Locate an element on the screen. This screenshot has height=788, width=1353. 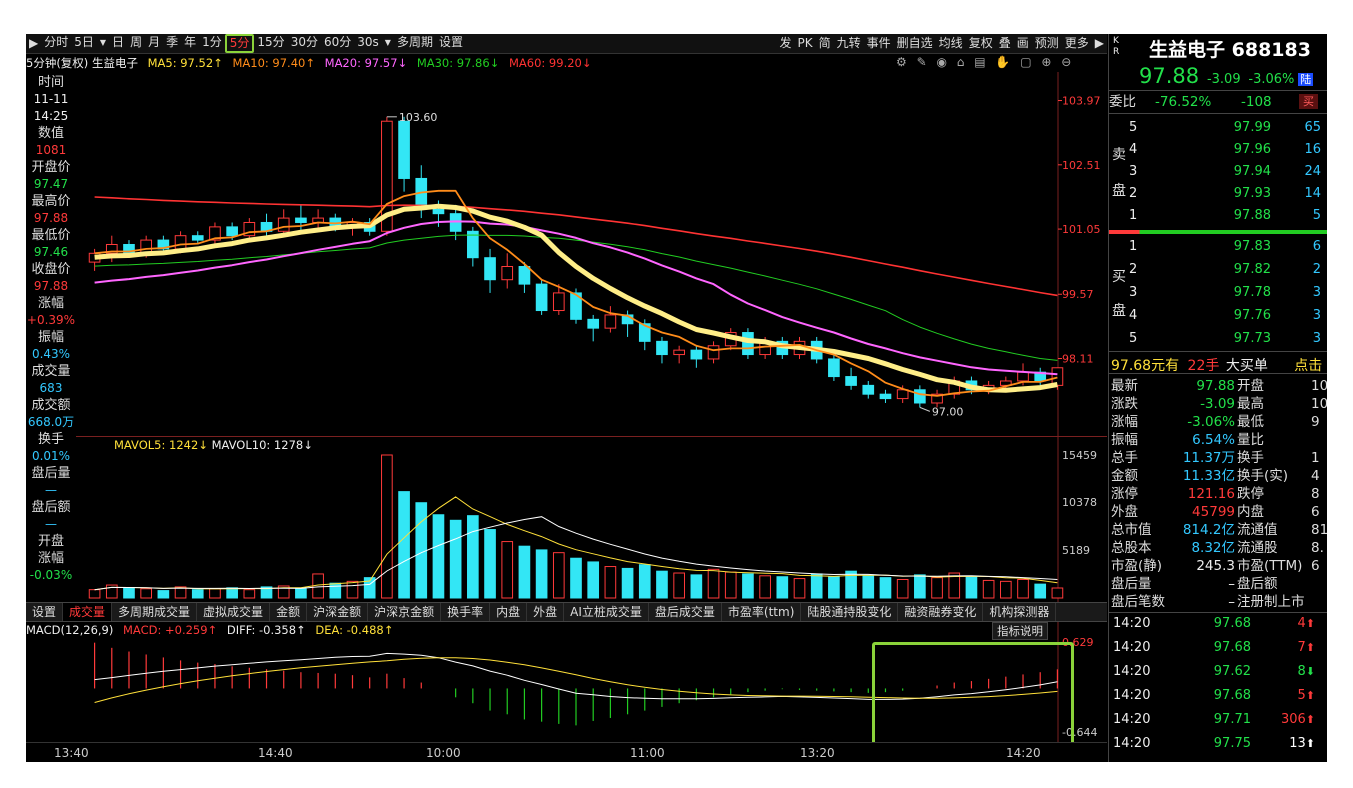
period-4: 月 is located at coordinates (154, 42).